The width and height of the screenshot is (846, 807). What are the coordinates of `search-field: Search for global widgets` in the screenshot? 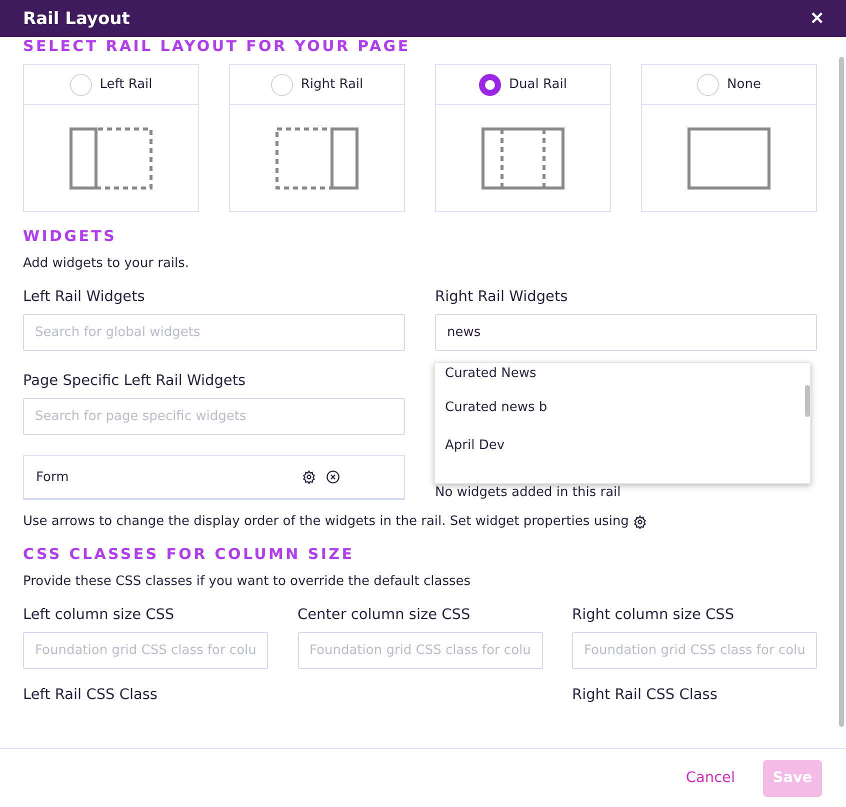 It's located at (214, 332).